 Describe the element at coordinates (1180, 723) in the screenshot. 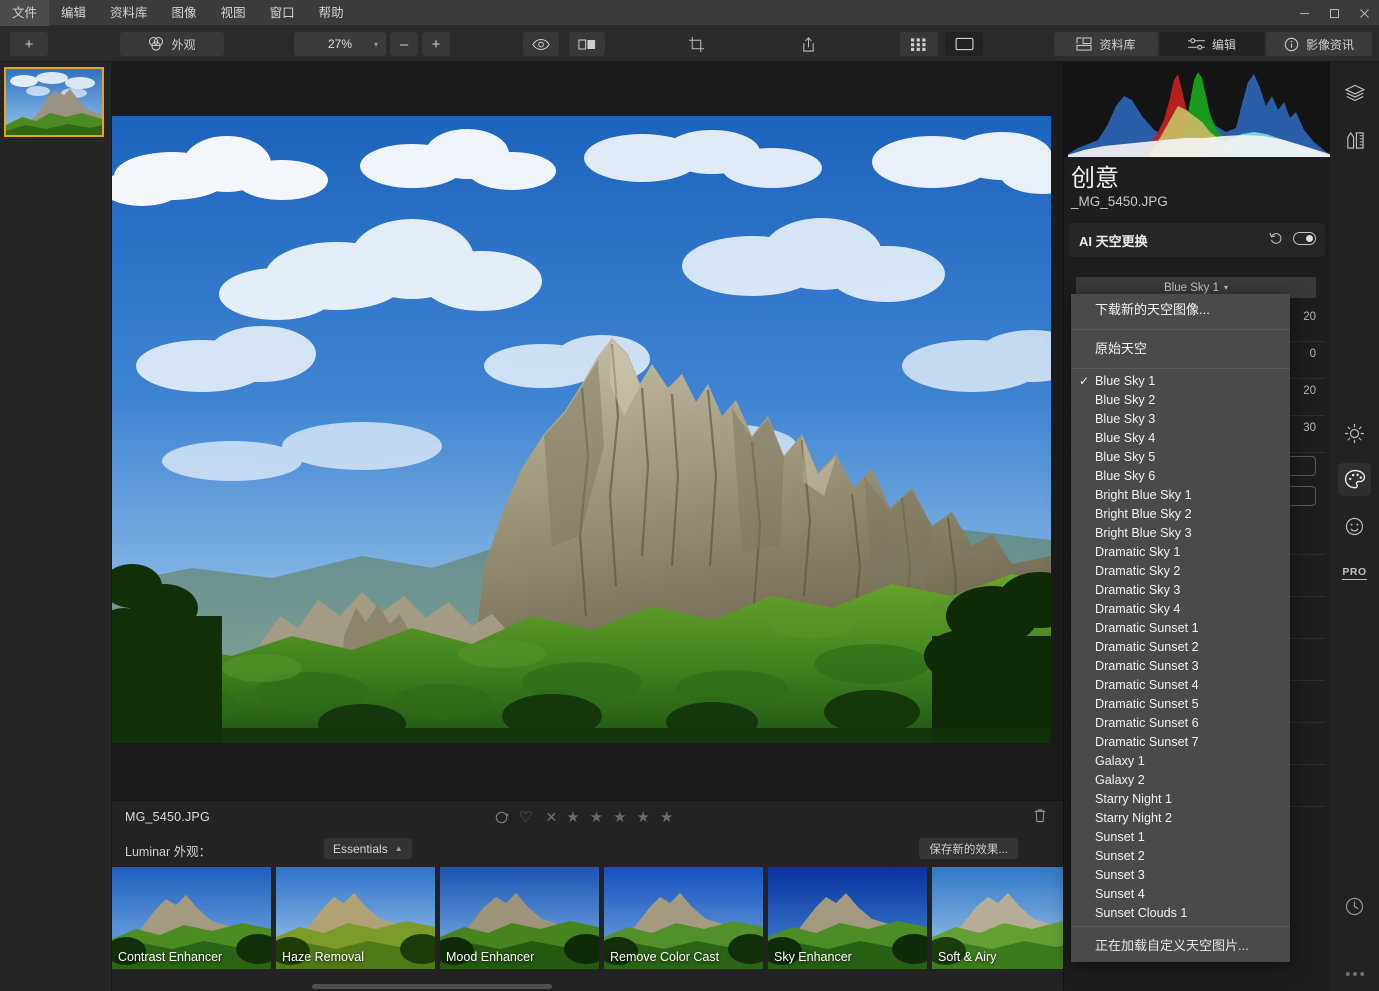

I see `dd-sky-option: Dramatic Sunset 6` at that location.